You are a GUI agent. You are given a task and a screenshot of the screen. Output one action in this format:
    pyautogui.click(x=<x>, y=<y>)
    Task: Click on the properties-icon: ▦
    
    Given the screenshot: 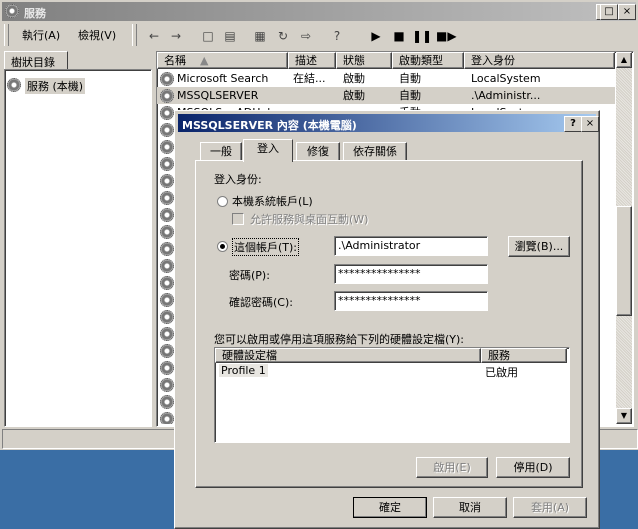 What is the action you would take?
    pyautogui.click(x=260, y=36)
    